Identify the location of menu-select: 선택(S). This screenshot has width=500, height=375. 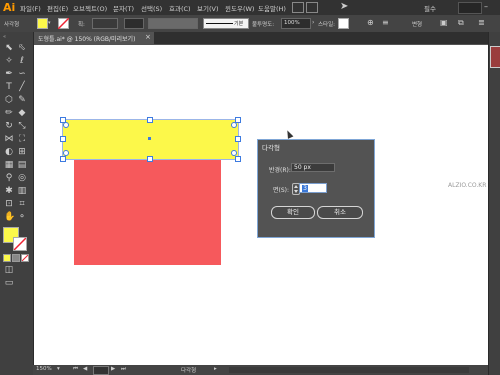
(151, 8).